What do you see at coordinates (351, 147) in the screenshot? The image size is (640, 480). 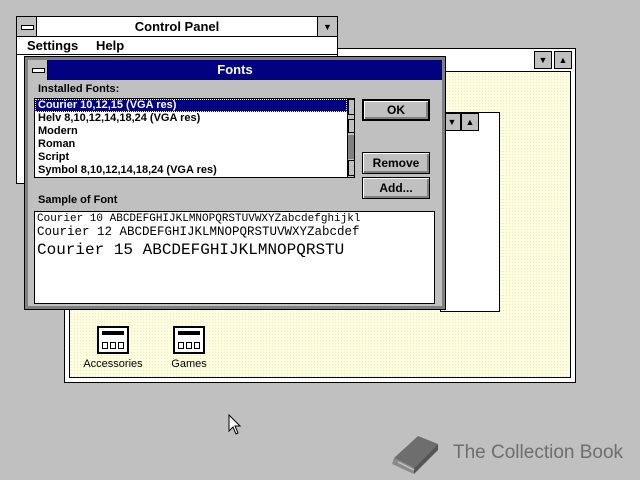 I see `scroll-track` at bounding box center [351, 147].